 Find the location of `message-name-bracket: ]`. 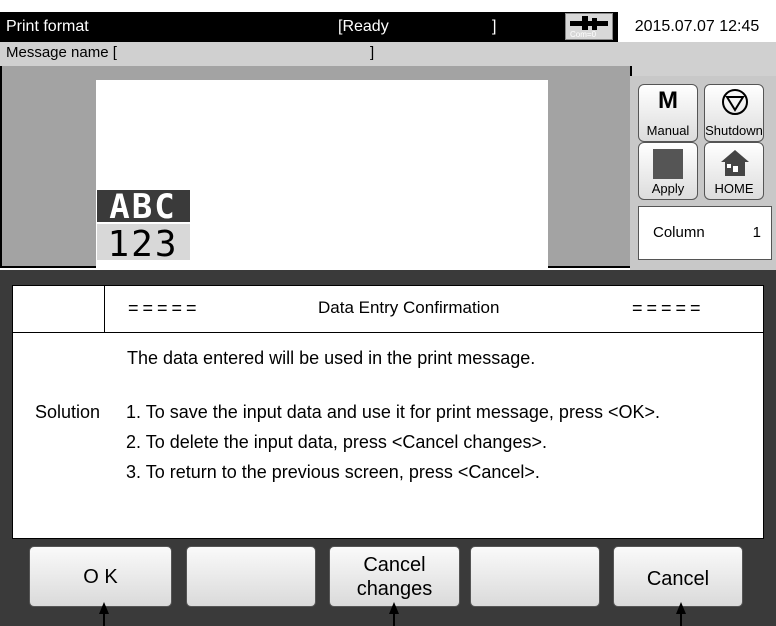

message-name-bracket: ] is located at coordinates (372, 52).